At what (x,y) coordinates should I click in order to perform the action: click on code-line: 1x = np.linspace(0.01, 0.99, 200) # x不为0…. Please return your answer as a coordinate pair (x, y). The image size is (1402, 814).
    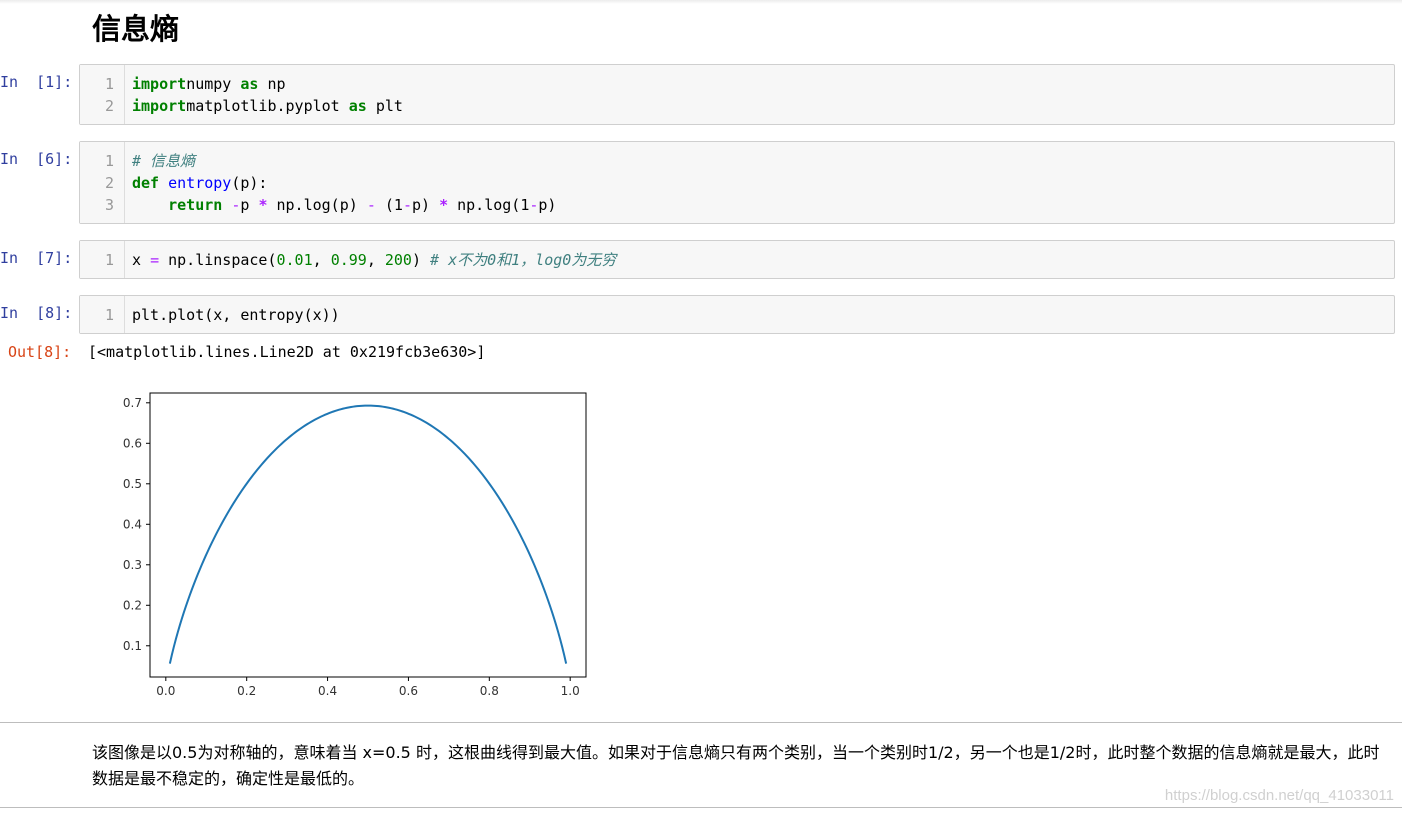
    Looking at the image, I should click on (737, 260).